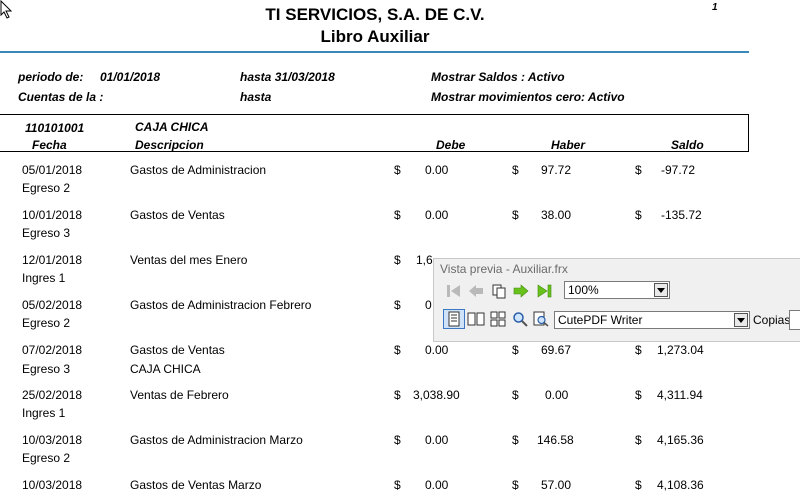  I want to click on printer-value: CutePDF Writer, so click(600, 320).